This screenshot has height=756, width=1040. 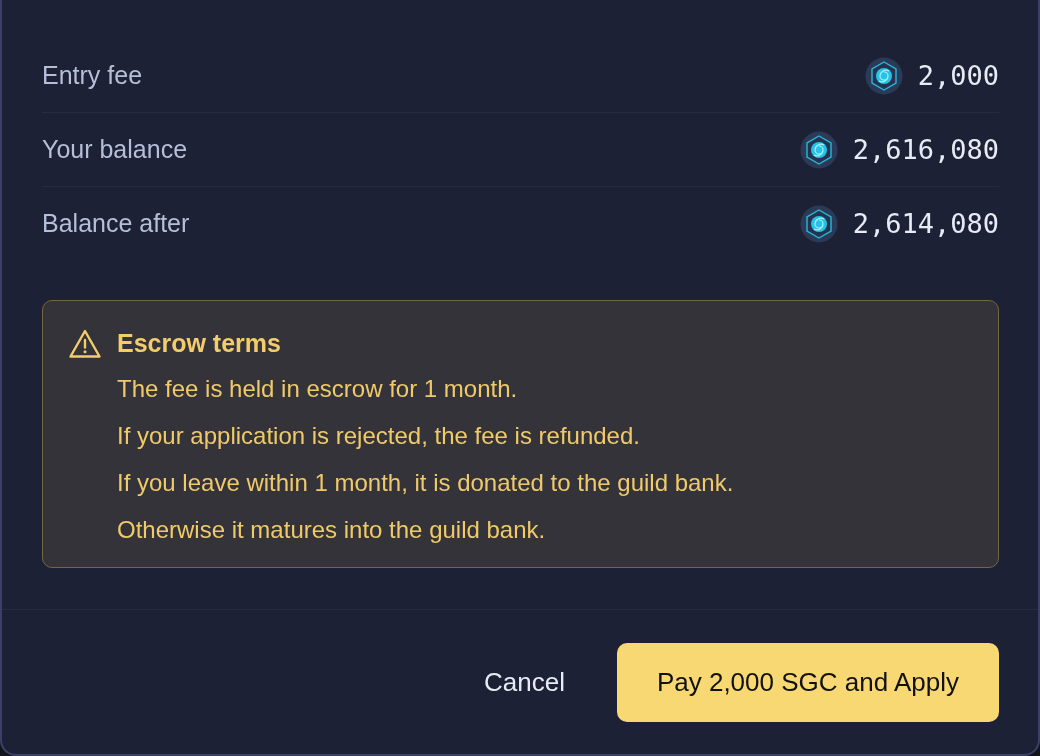 What do you see at coordinates (116, 223) in the screenshot?
I see `summary-label: Balance after` at bounding box center [116, 223].